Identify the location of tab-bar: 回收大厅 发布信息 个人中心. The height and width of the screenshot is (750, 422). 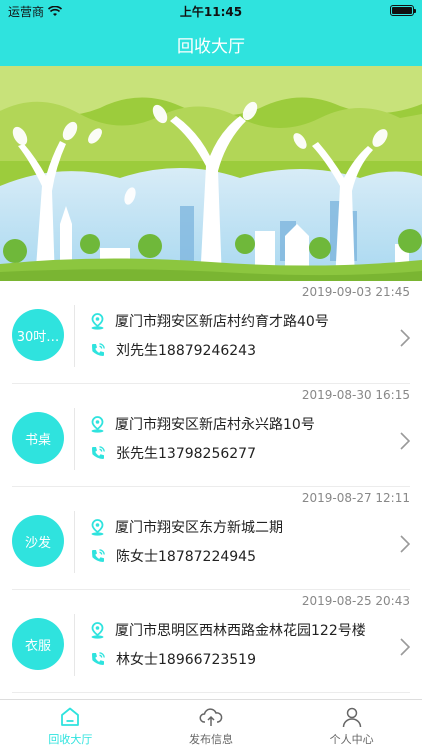
(211, 724).